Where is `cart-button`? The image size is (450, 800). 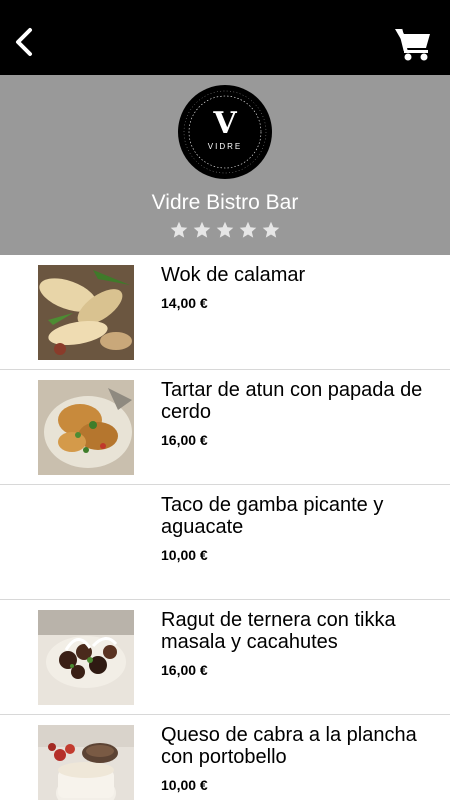
cart-button is located at coordinates (416, 46).